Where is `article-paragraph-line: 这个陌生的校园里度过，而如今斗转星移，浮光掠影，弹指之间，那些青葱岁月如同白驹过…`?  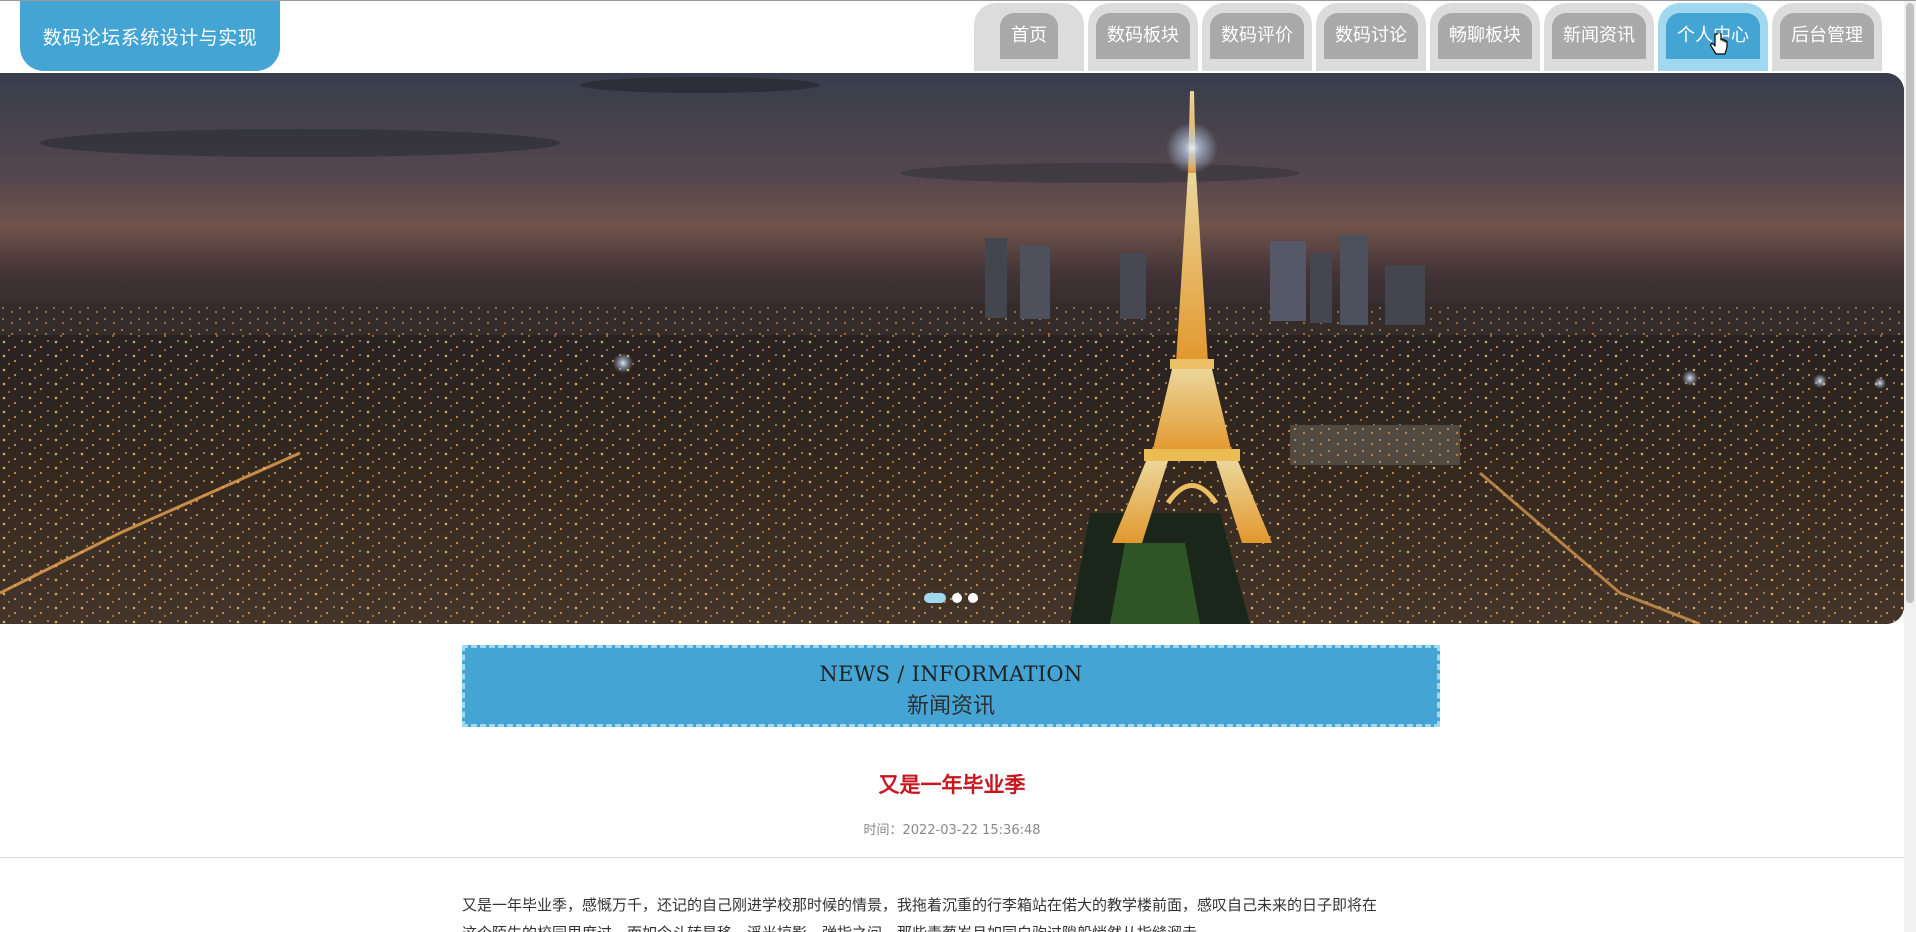 article-paragraph-line: 这个陌生的校园里度过，而如今斗转星移，浮光掠影，弹指之间，那些青葱岁月如同白驹过… is located at coordinates (951, 925).